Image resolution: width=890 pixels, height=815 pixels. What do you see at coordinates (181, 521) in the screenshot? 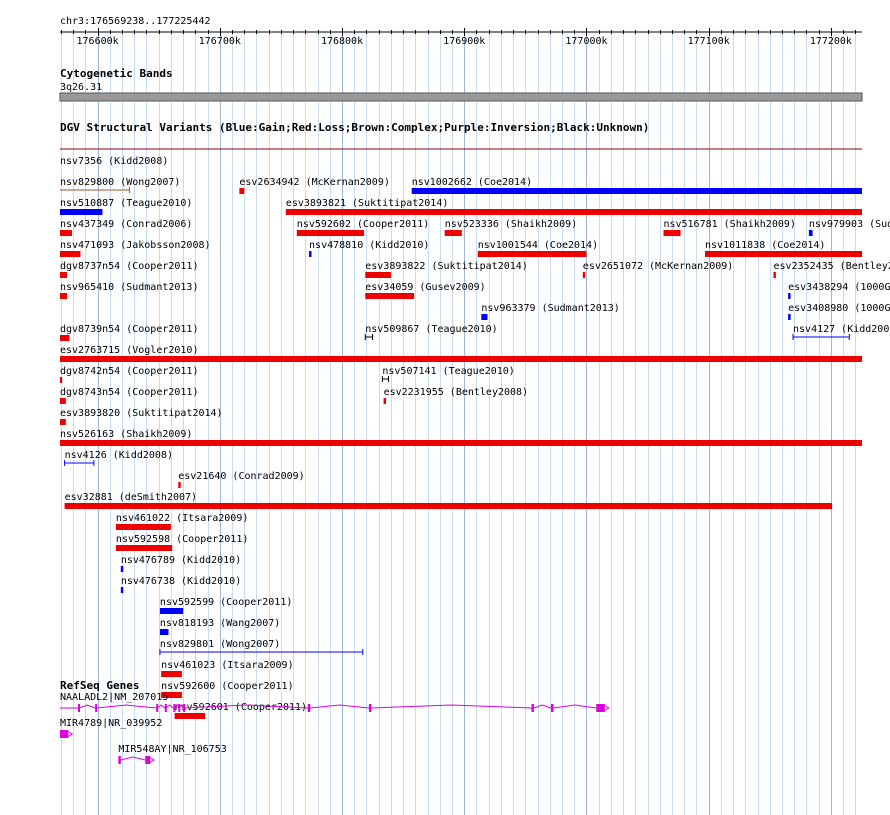
I see `dgv-feature: nsv461022 (Itsara2009)` at bounding box center [181, 521].